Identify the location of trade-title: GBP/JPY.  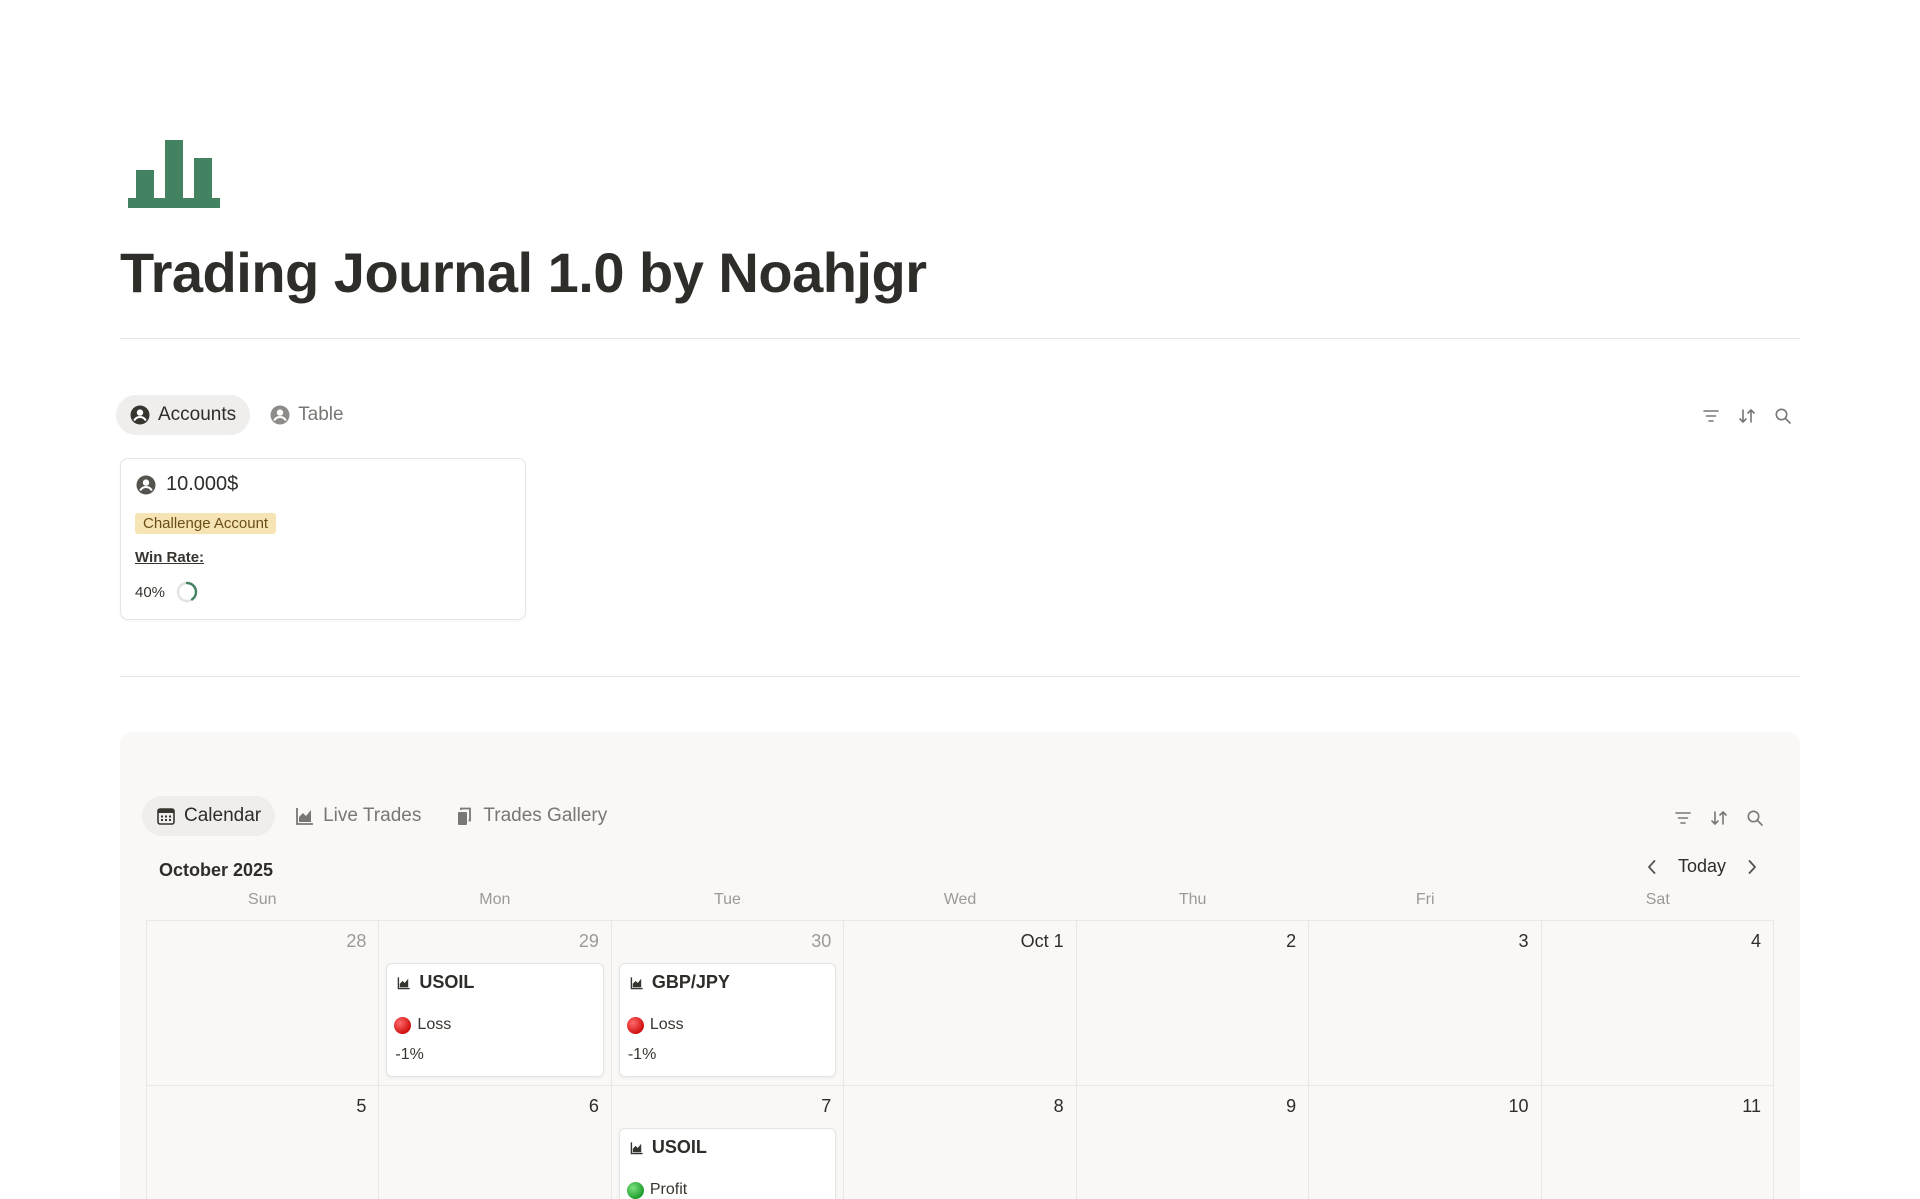
(680, 982).